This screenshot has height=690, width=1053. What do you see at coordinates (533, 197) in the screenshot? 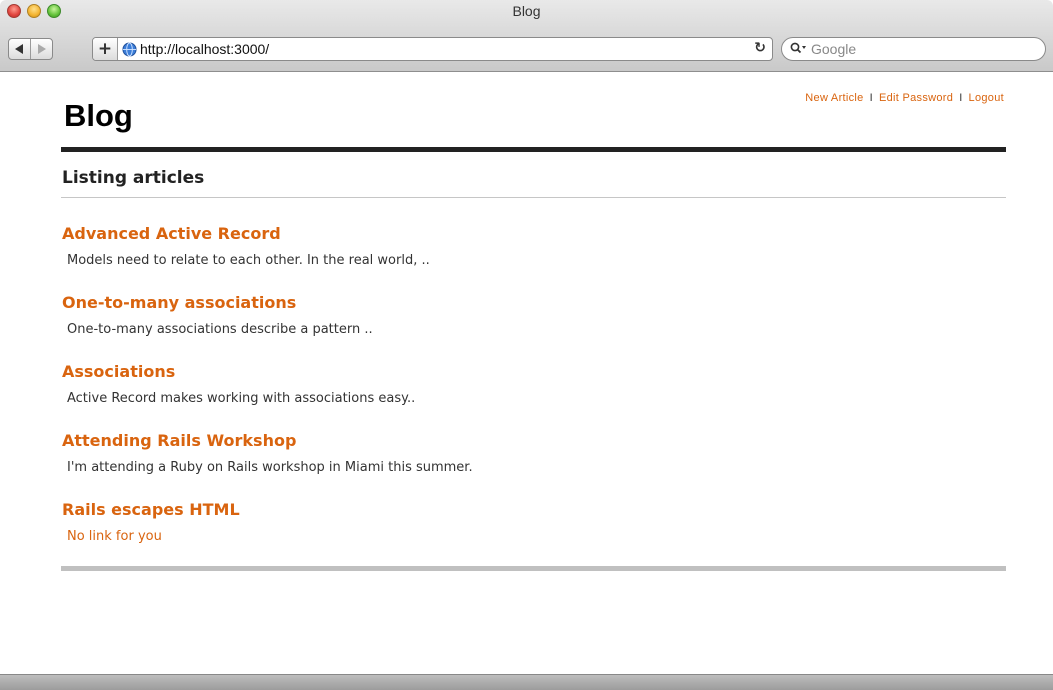
I see `section-divider` at bounding box center [533, 197].